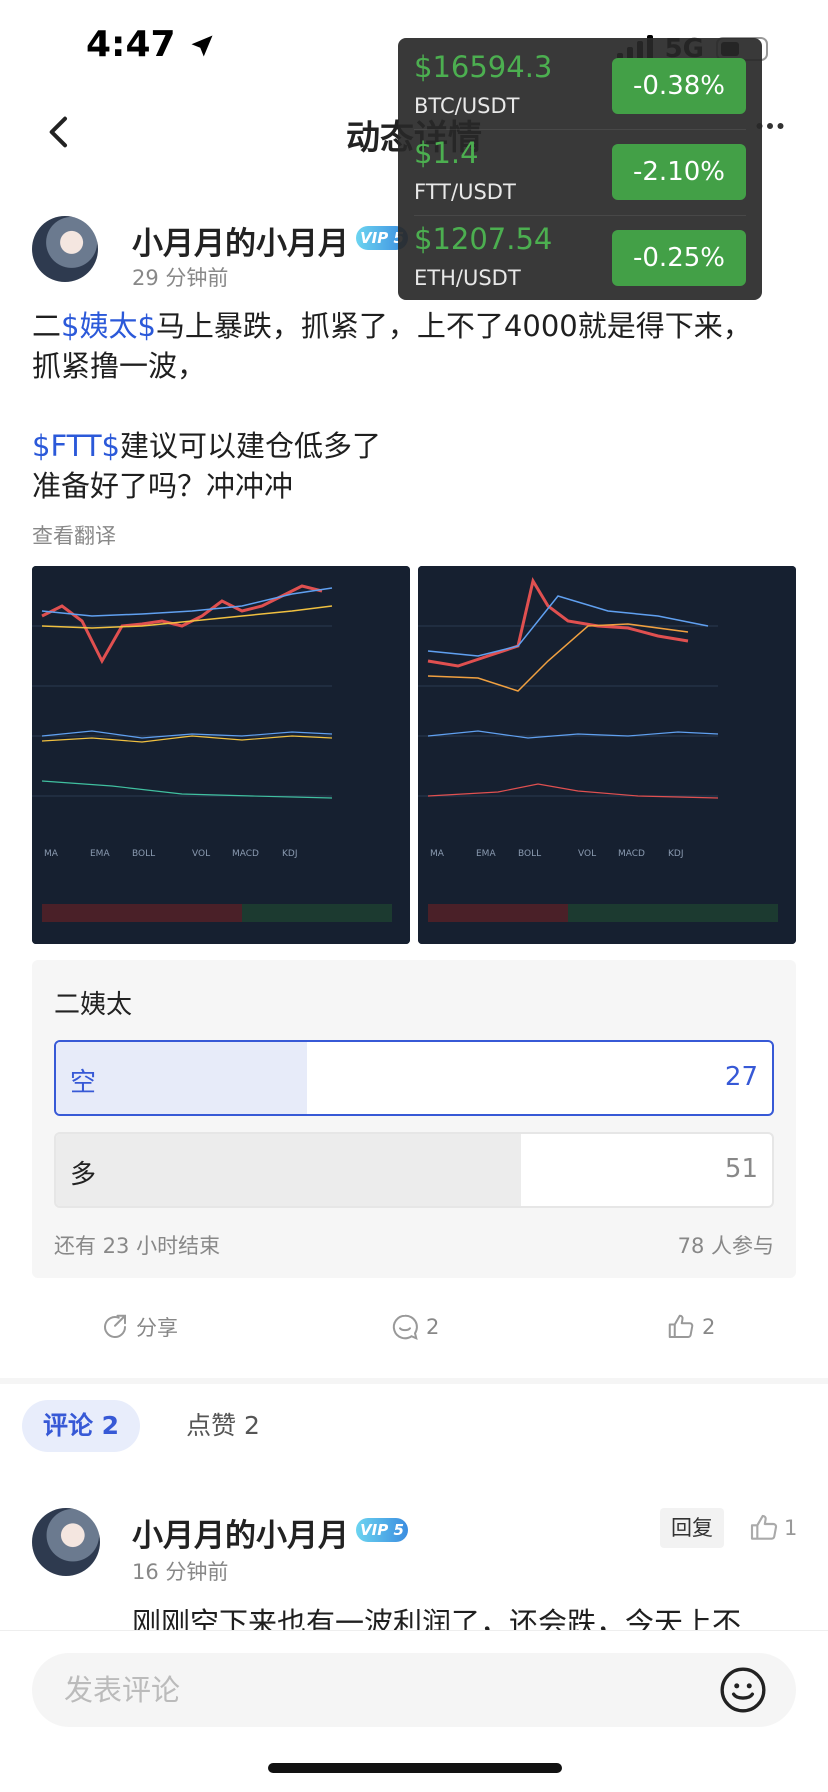 The image size is (828, 1792). Describe the element at coordinates (137, 1246) in the screenshot. I see `poll-remaining-time: 还有 23 小时结束` at that location.